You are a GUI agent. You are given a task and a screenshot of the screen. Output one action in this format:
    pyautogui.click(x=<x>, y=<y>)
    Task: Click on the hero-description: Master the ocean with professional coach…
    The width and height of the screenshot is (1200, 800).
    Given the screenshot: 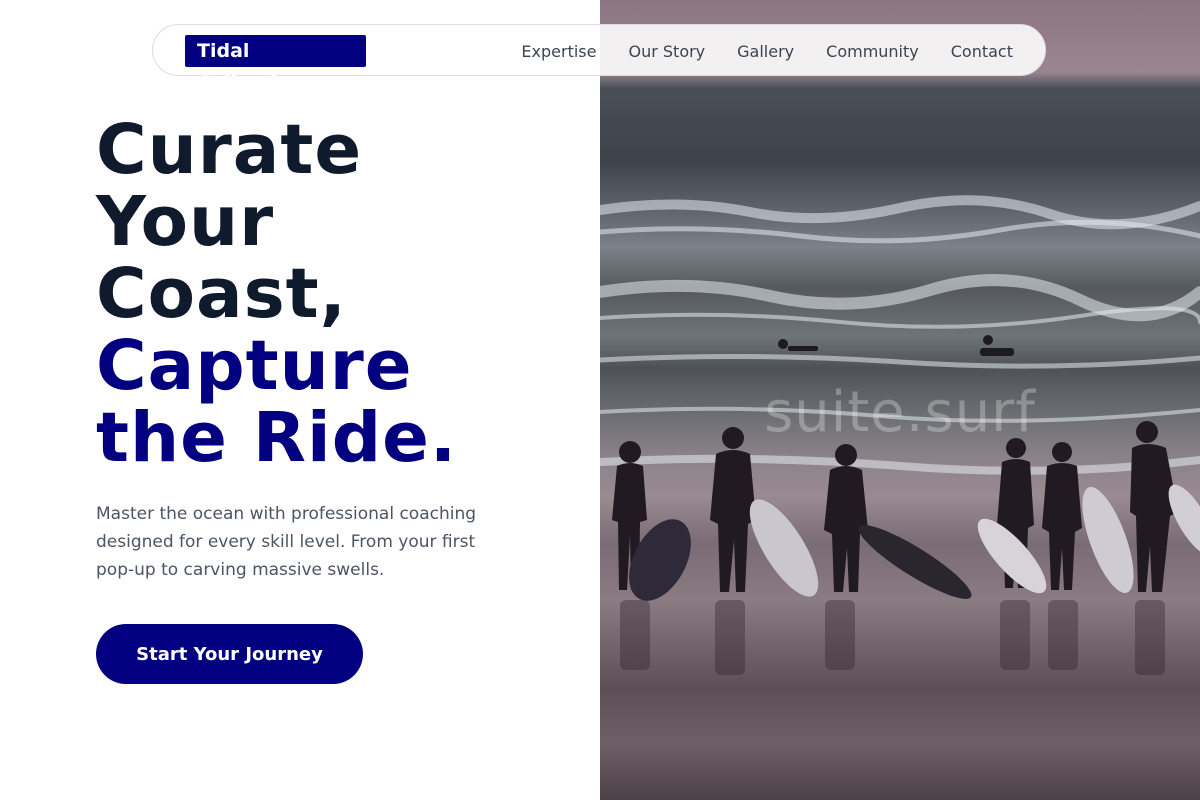 What is the action you would take?
    pyautogui.click(x=286, y=542)
    